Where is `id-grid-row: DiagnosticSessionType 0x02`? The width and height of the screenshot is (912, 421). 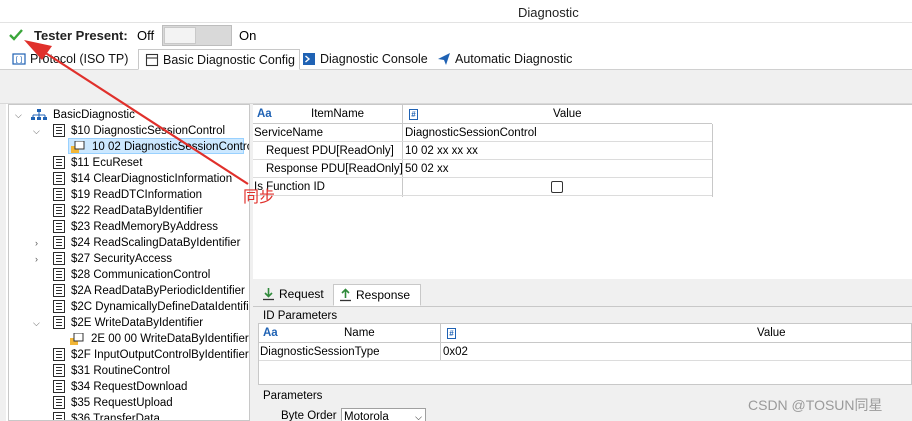
id-grid-row: DiagnosticSessionType 0x02 is located at coordinates (585, 352).